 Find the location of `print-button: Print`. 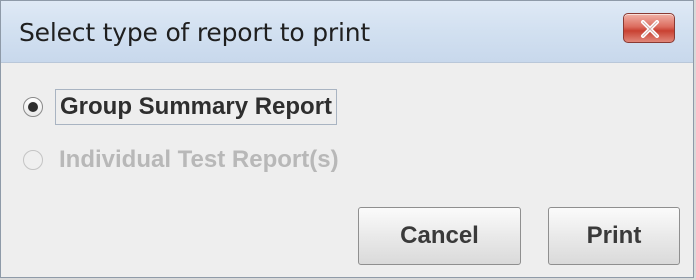

print-button: Print is located at coordinates (614, 236).